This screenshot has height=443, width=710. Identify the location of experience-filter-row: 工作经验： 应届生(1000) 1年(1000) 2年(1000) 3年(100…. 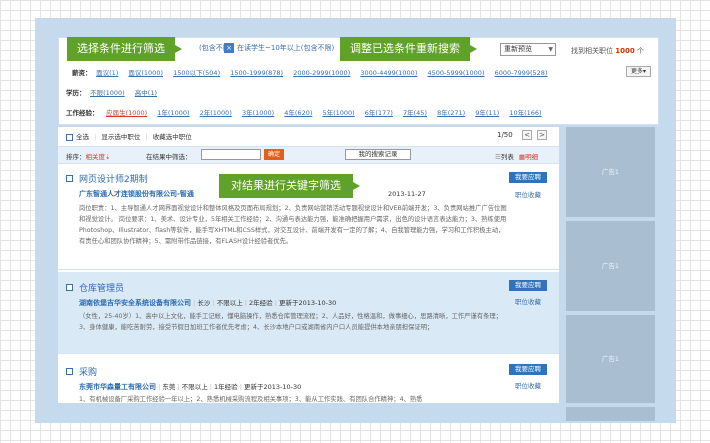
(308, 112).